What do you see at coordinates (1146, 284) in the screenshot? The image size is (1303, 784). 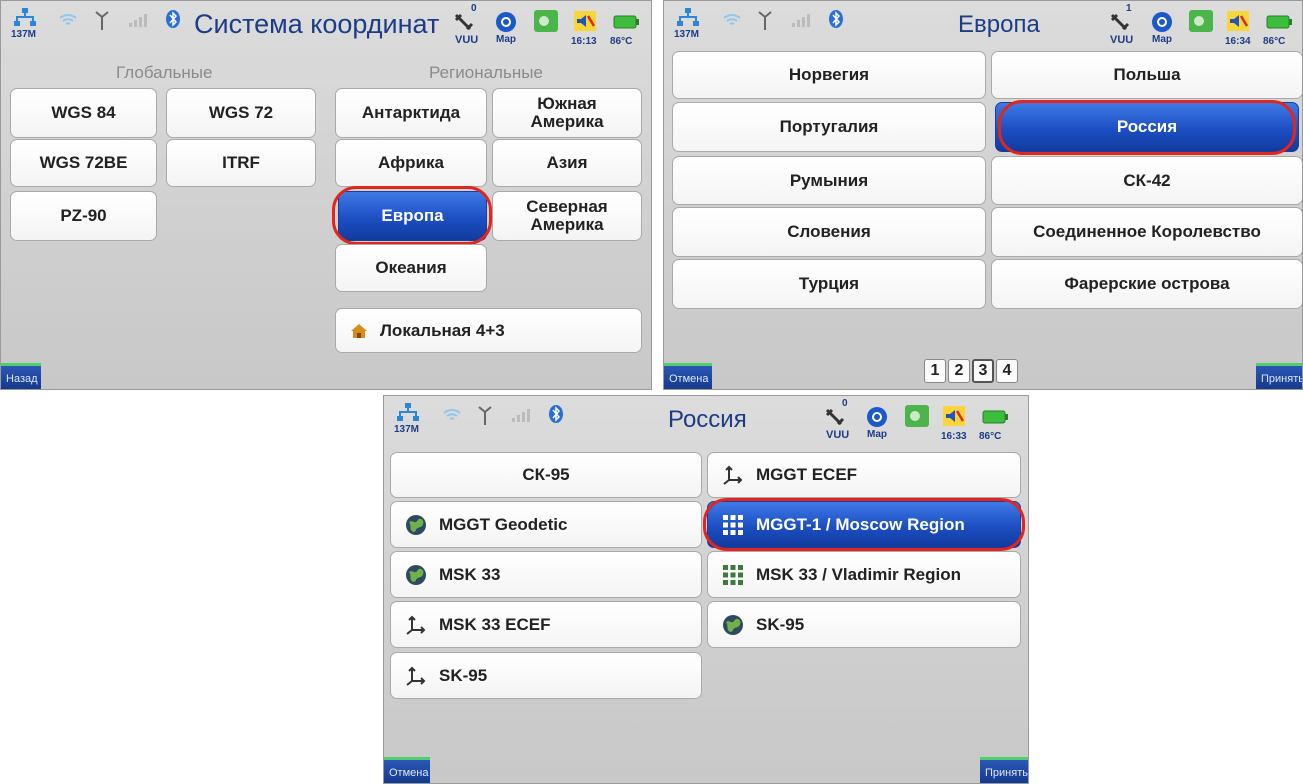 I see `faroe-islands-button: Фарерские острова` at bounding box center [1146, 284].